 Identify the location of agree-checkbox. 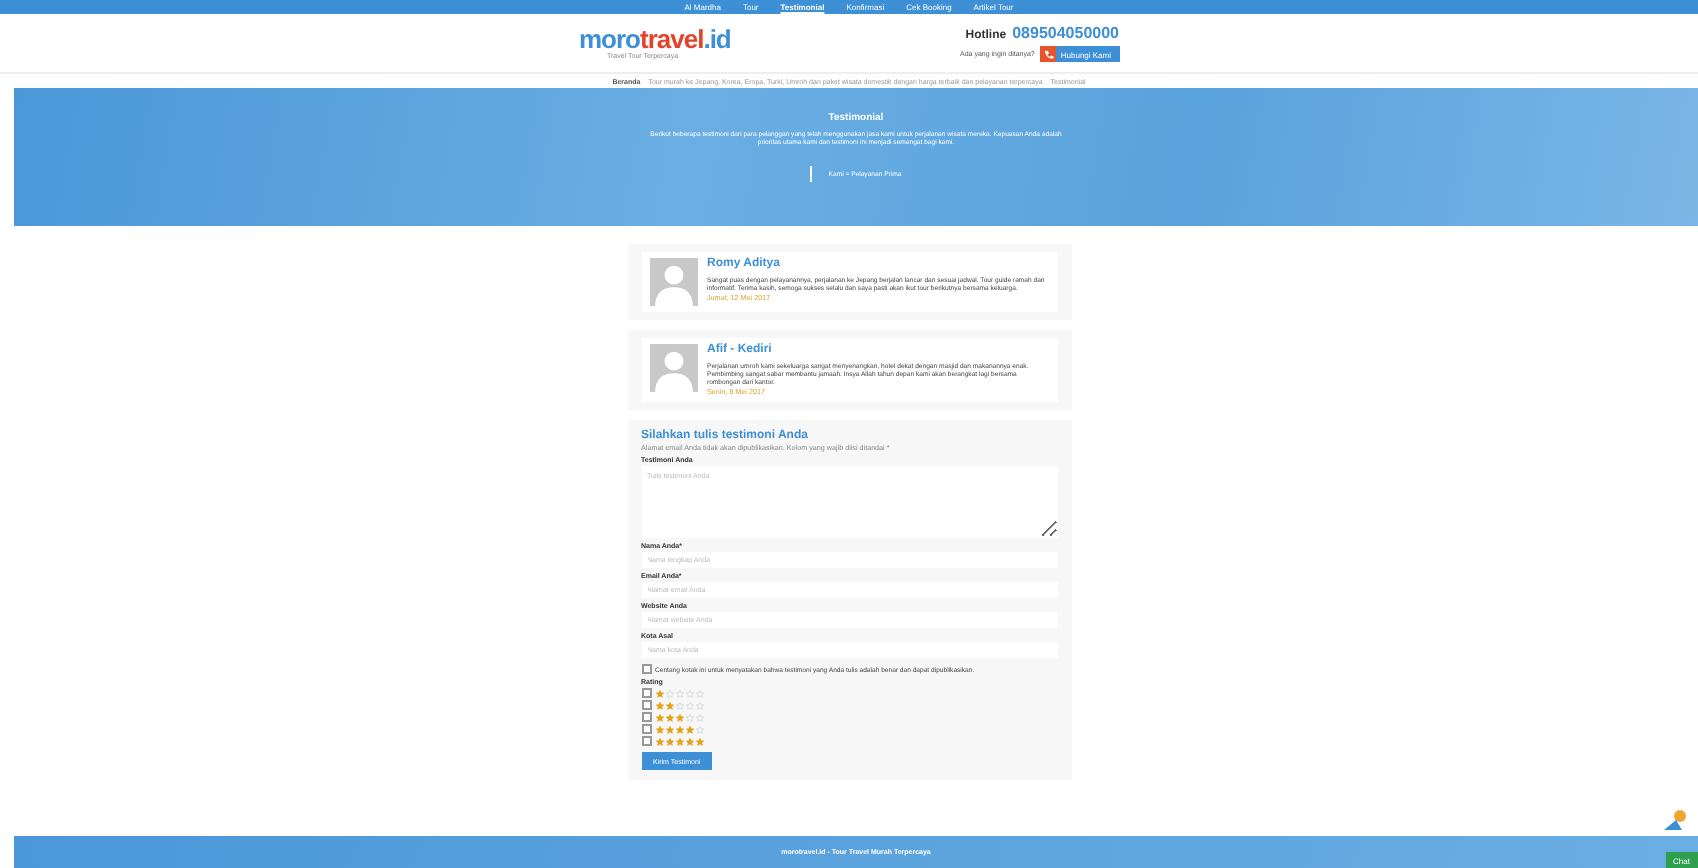
(646, 669).